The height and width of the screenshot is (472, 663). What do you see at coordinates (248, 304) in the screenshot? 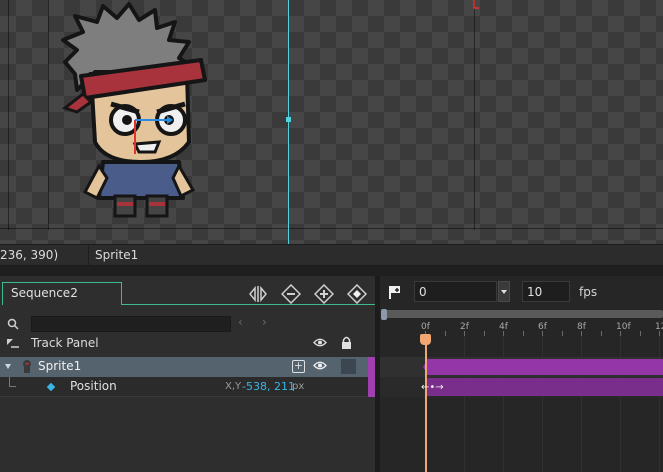
I see `tab-underline` at bounding box center [248, 304].